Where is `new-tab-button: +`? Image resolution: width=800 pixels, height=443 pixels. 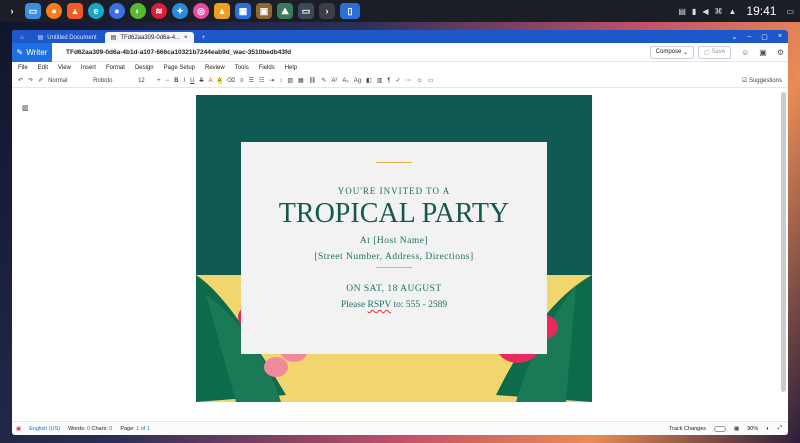
new-tab-button: + is located at coordinates (204, 37).